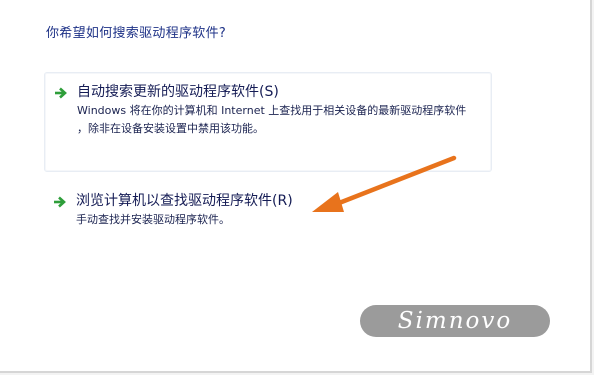 Image resolution: width=594 pixels, height=375 pixels. I want to click on watermark-badge: Simnovo, so click(455, 321).